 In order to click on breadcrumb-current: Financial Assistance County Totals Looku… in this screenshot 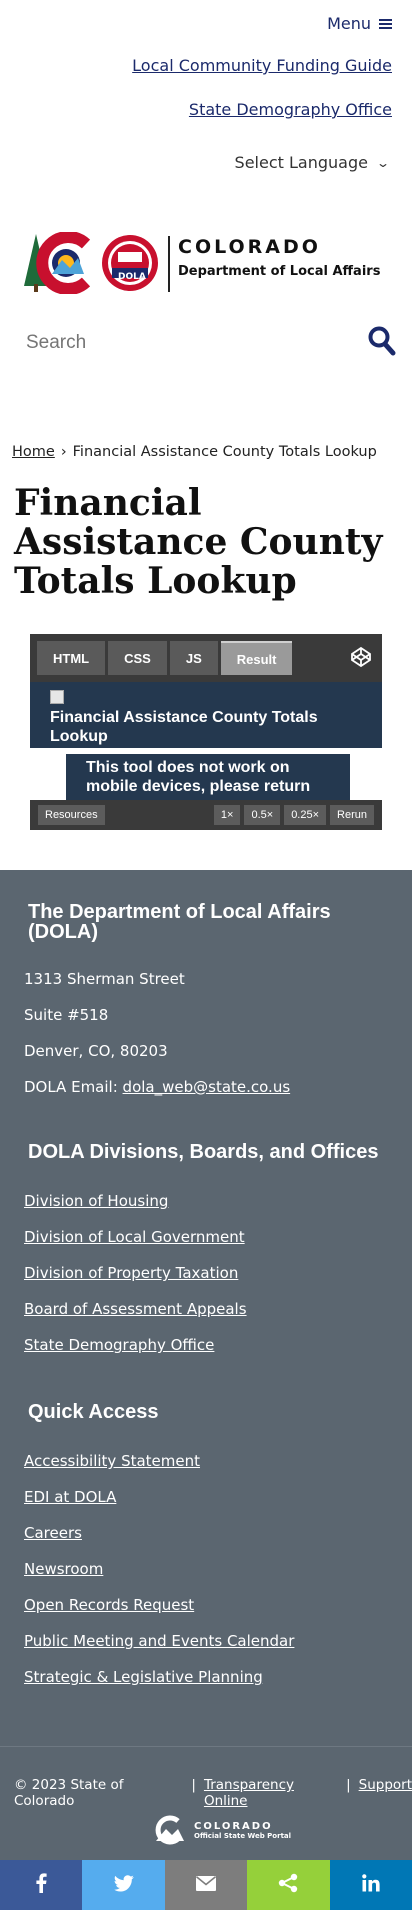, I will do `click(224, 452)`.